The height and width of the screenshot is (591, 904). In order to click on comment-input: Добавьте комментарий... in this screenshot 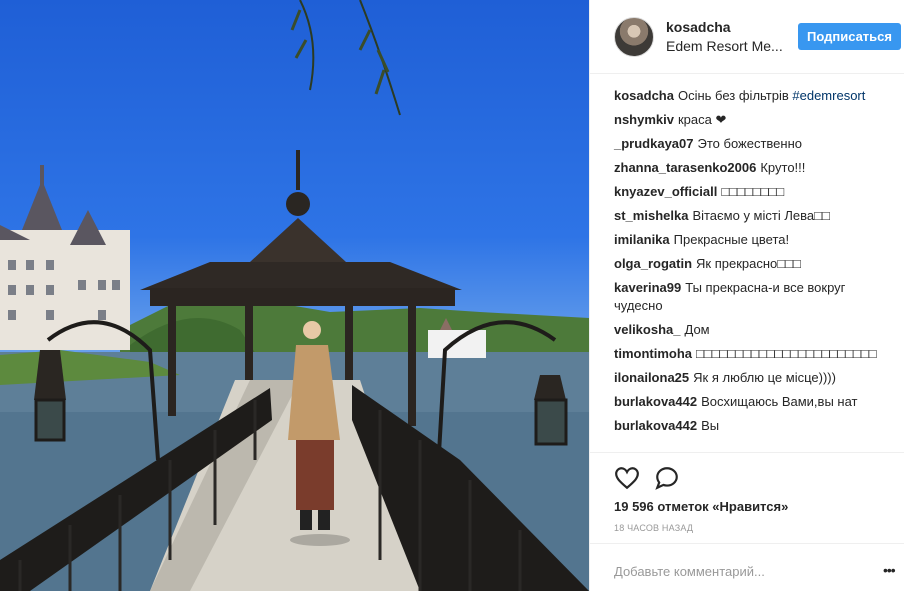, I will do `click(689, 571)`.